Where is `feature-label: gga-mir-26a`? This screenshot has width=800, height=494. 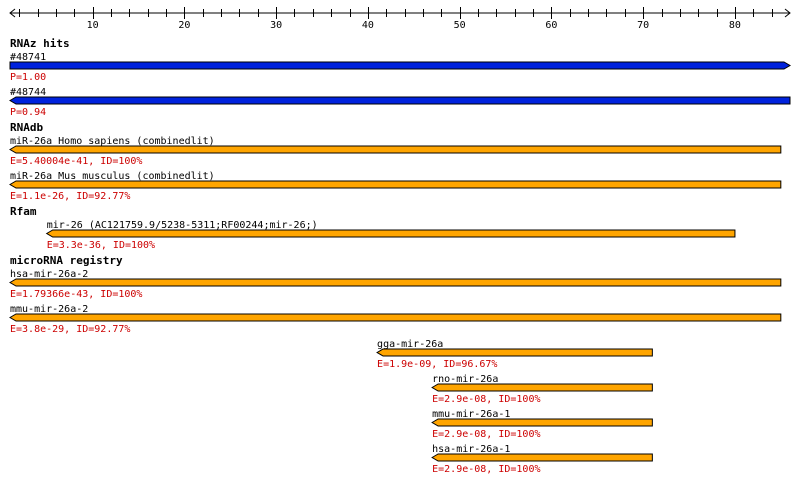
feature-label: gga-mir-26a is located at coordinates (410, 344).